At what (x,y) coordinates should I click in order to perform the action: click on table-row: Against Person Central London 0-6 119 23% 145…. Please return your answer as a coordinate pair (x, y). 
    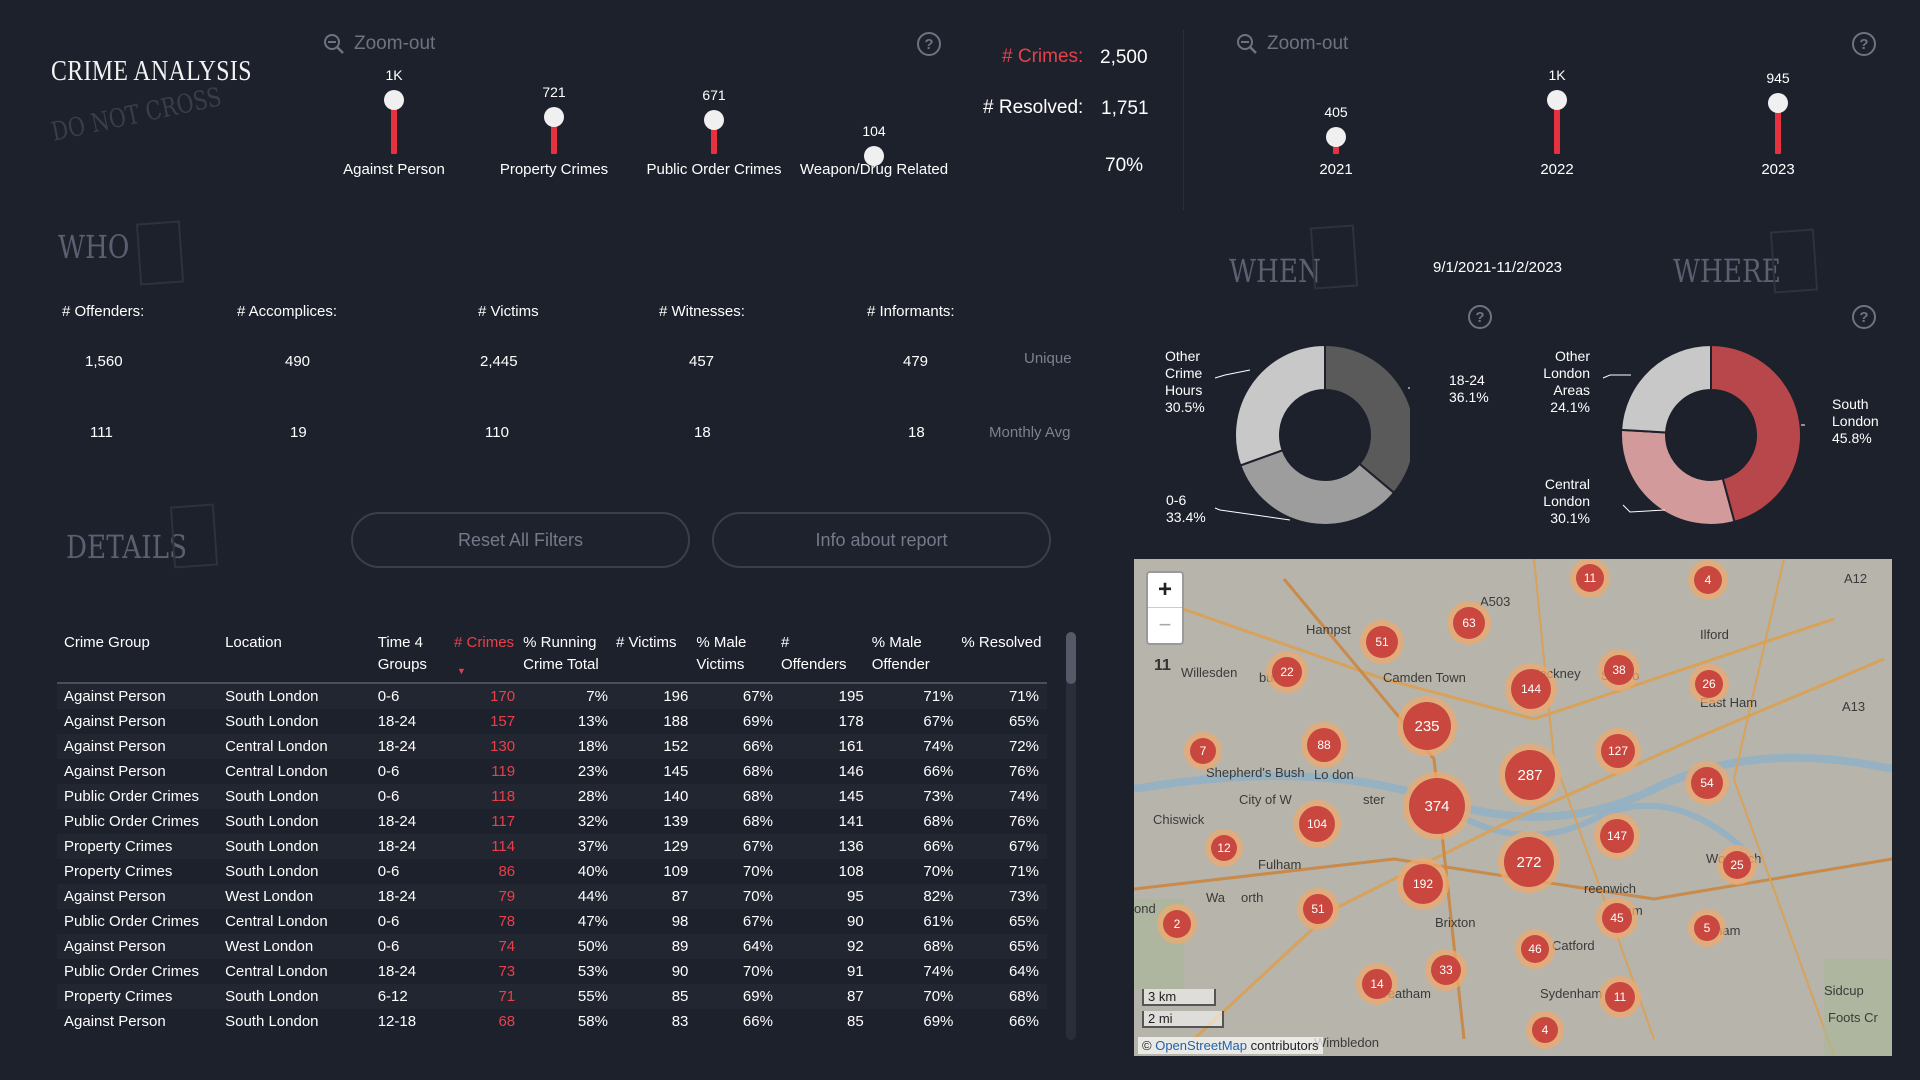
    Looking at the image, I should click on (552, 771).